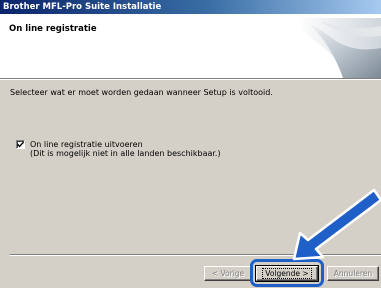 Image resolution: width=381 pixels, height=288 pixels. I want to click on next-button-highlight, so click(287, 273).